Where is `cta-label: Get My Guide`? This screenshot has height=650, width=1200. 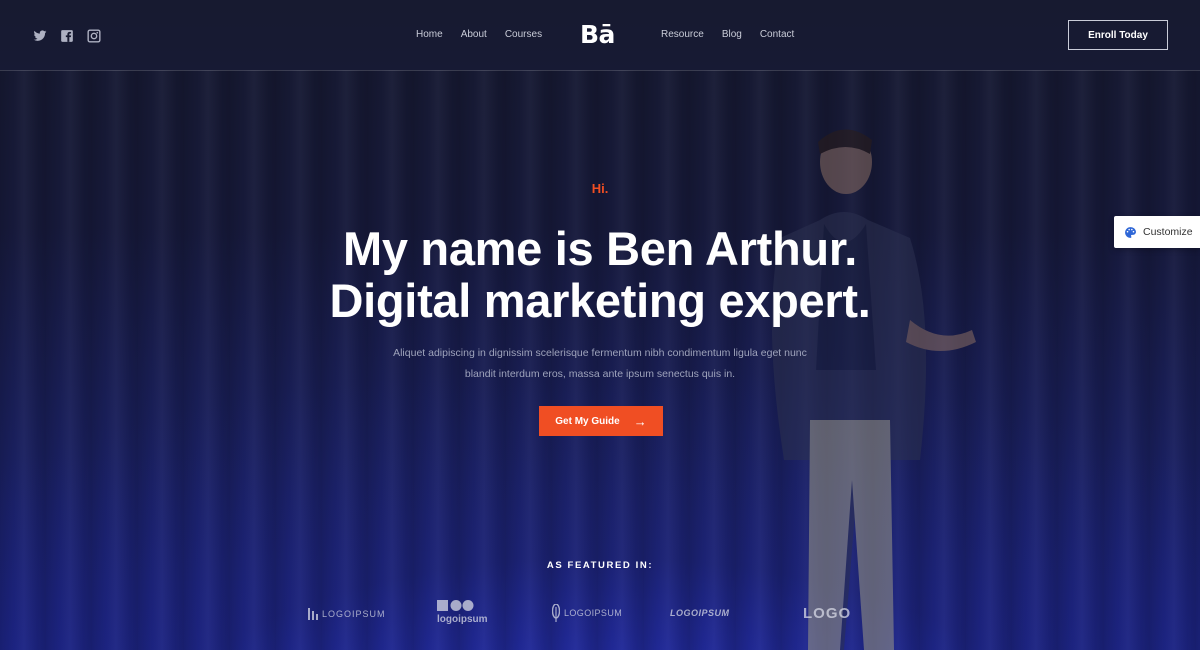
cta-label: Get My Guide is located at coordinates (587, 421).